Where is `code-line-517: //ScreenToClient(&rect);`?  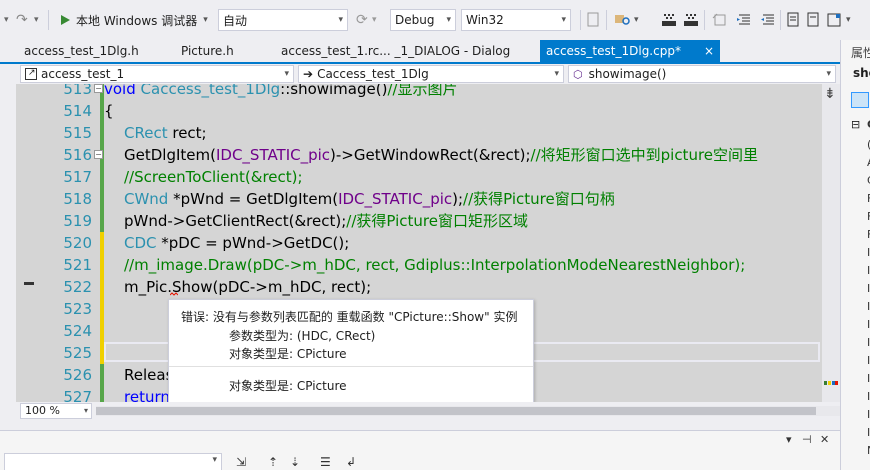 code-line-517: //ScreenToClient(&rect); is located at coordinates (213, 177).